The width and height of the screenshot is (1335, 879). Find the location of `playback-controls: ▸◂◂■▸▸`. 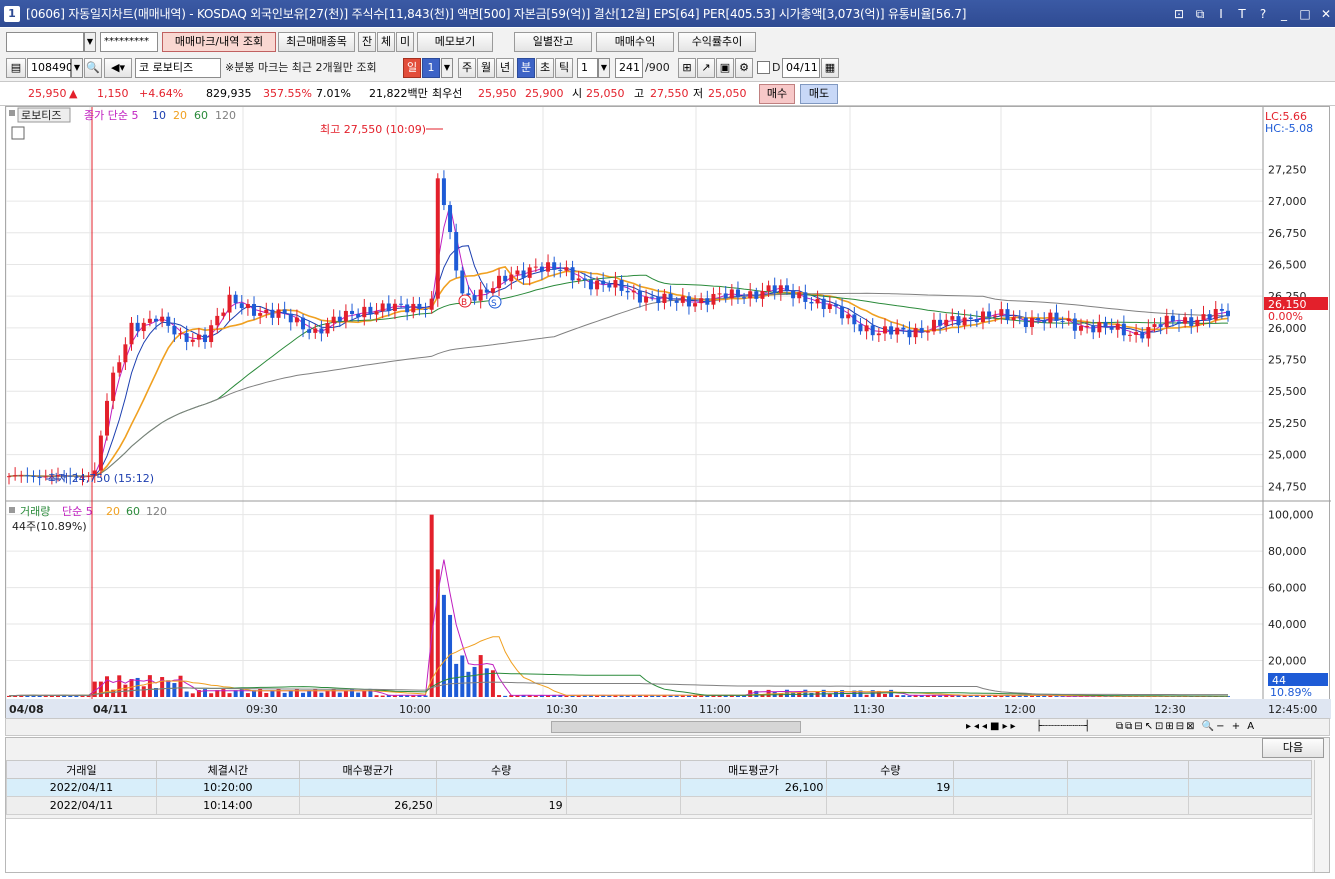

playback-controls: ▸◂◂■▸▸ is located at coordinates (992, 727).